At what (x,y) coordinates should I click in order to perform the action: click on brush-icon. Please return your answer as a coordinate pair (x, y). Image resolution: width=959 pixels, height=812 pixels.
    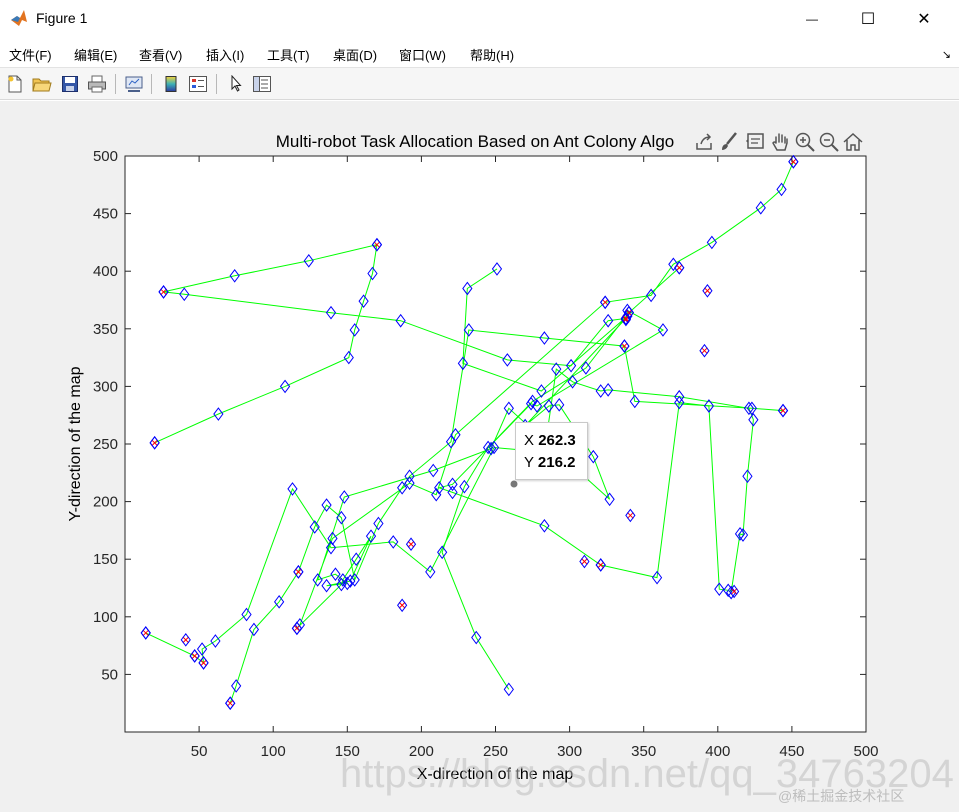
    Looking at the image, I should click on (729, 142).